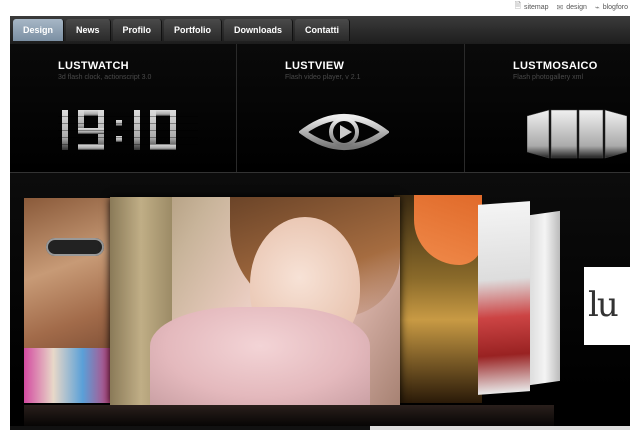 Image resolution: width=630 pixels, height=430 pixels. What do you see at coordinates (128, 130) in the screenshot?
I see `clock-display-icon` at bounding box center [128, 130].